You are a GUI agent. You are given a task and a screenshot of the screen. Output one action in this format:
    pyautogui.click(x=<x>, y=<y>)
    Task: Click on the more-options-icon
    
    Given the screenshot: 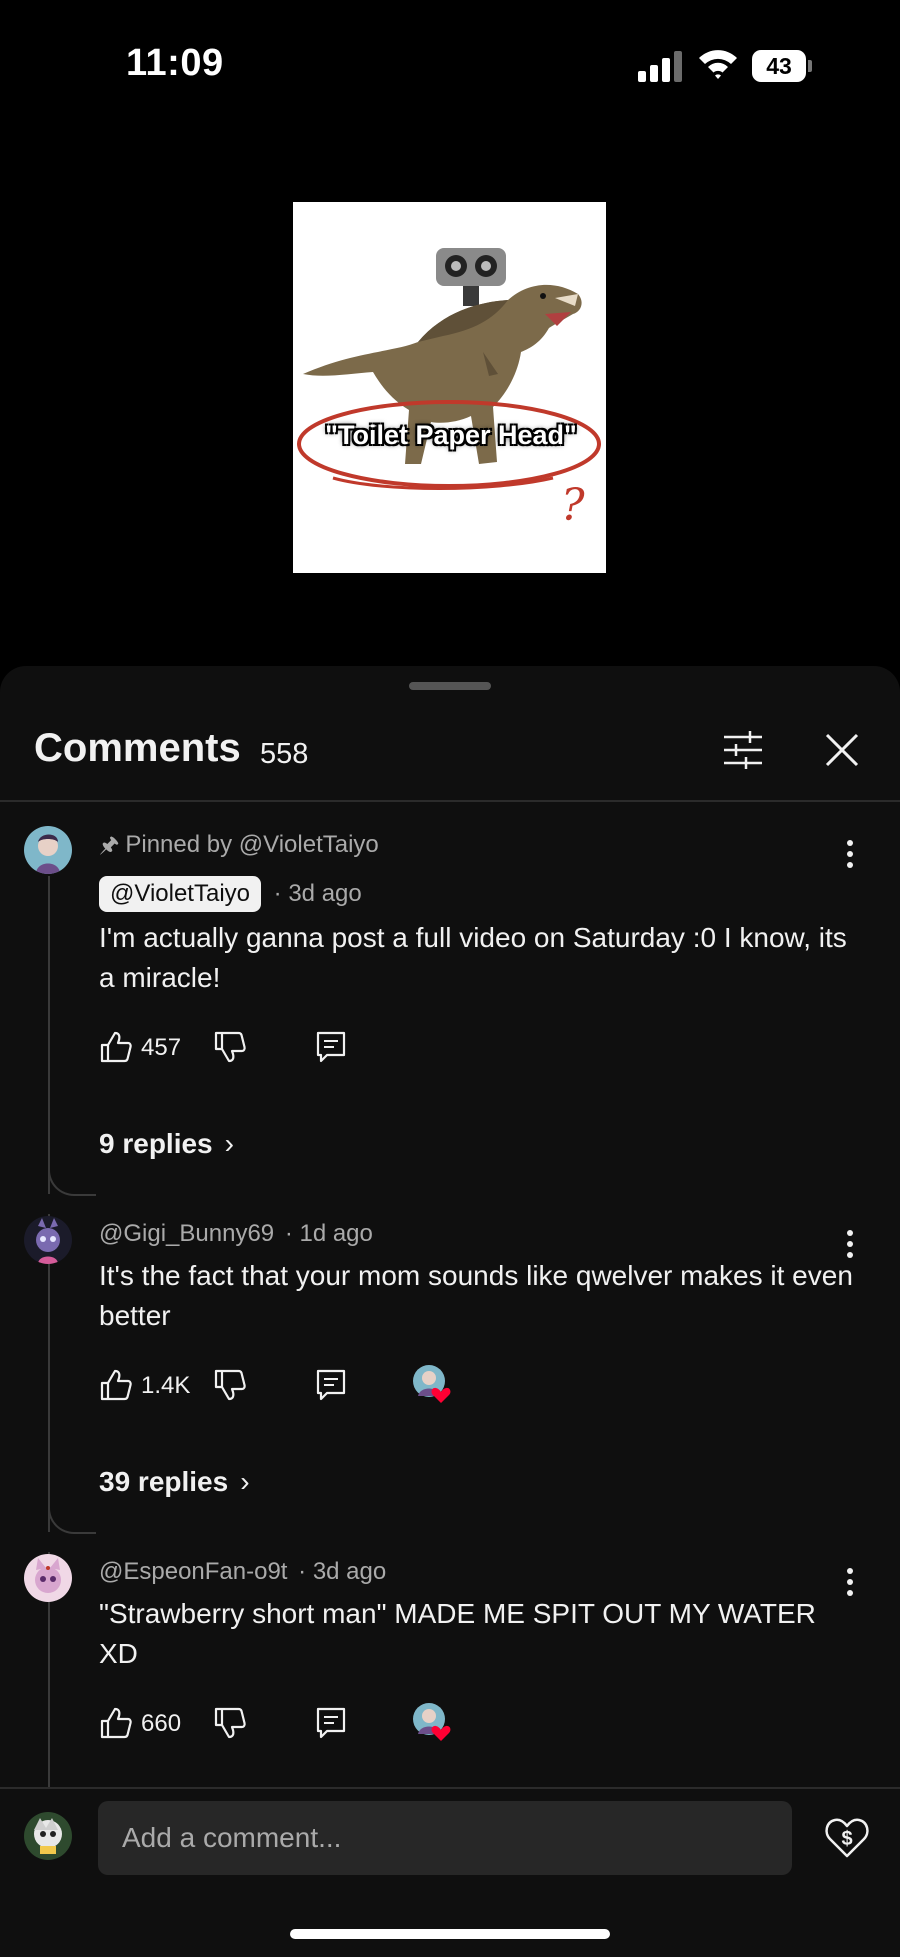 What is the action you would take?
    pyautogui.click(x=850, y=854)
    